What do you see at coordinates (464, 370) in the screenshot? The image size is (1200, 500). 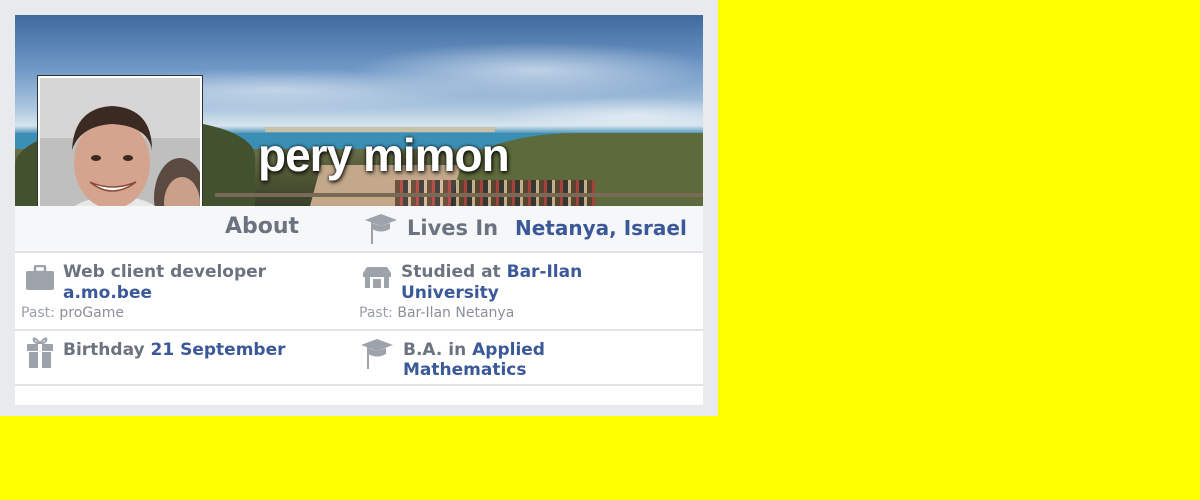 I see `degree-field-line2: Mathematics` at bounding box center [464, 370].